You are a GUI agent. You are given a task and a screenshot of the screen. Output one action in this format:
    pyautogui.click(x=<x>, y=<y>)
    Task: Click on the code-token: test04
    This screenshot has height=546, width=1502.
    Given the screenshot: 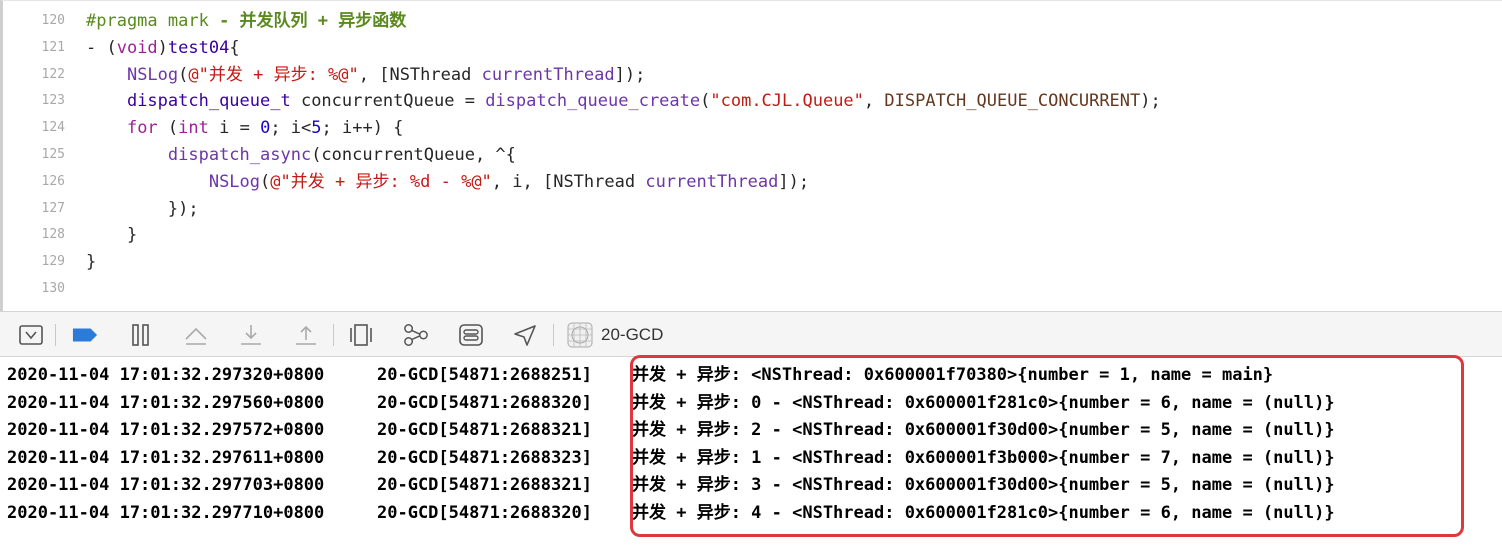 What is the action you would take?
    pyautogui.click(x=198, y=47)
    